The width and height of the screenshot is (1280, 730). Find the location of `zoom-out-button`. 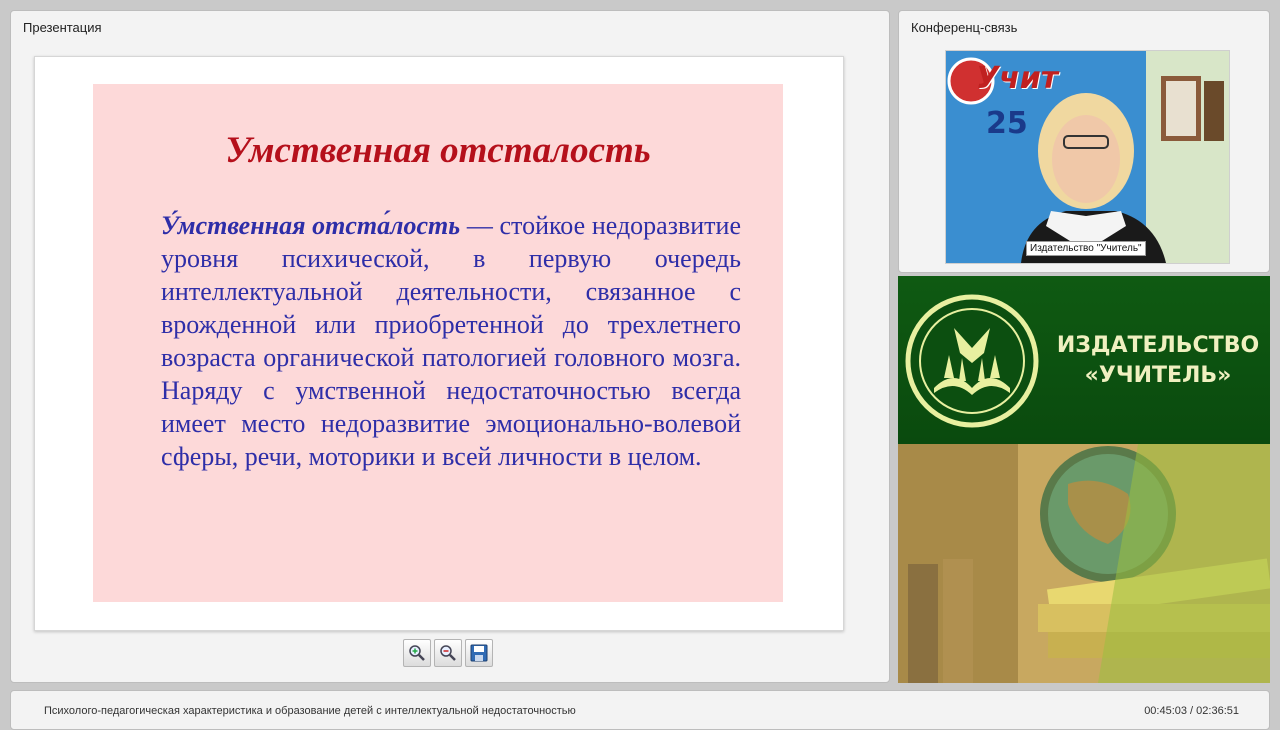

zoom-out-button is located at coordinates (448, 653).